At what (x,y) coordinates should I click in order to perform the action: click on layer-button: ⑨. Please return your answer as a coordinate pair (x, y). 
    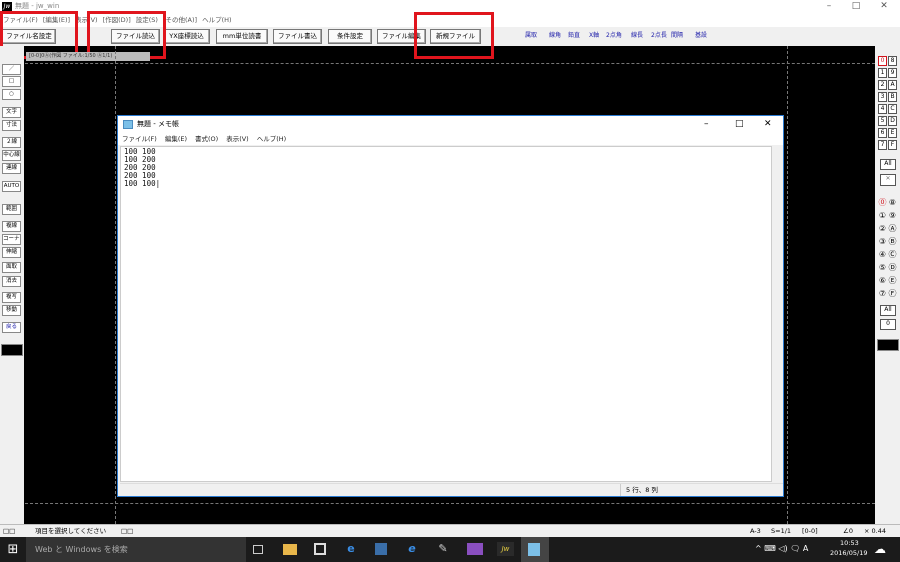
    Looking at the image, I should click on (892, 217).